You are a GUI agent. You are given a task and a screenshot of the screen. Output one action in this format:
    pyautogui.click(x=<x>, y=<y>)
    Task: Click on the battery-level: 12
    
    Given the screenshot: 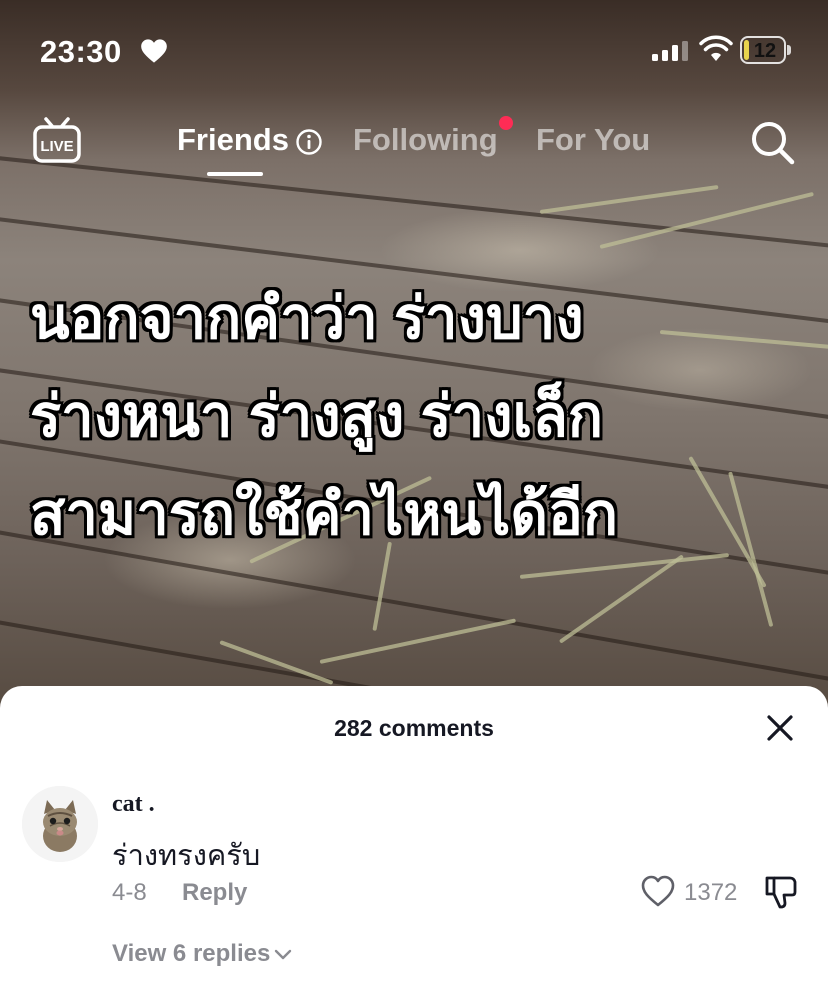 What is the action you would take?
    pyautogui.click(x=765, y=51)
    